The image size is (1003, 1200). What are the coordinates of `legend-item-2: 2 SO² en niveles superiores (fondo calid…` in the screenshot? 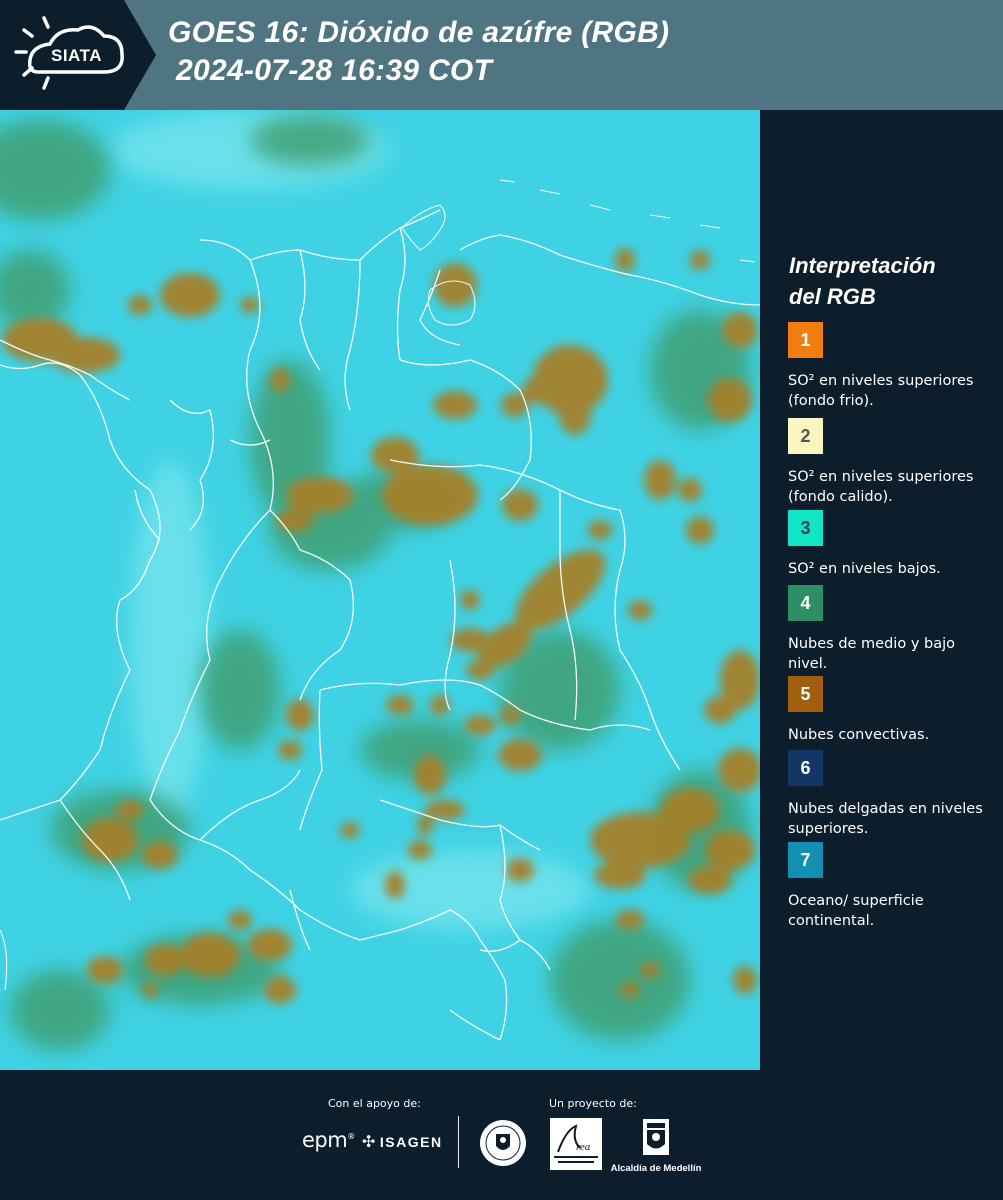 It's located at (893, 462).